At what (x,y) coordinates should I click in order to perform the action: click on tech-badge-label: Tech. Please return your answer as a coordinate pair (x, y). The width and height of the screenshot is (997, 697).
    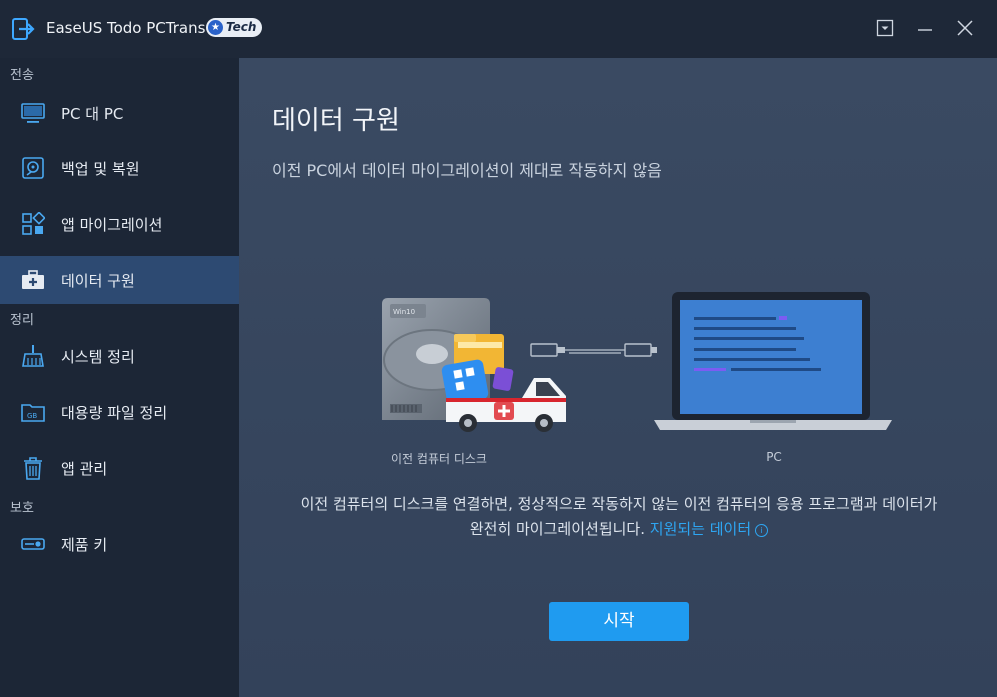
    Looking at the image, I should click on (241, 27).